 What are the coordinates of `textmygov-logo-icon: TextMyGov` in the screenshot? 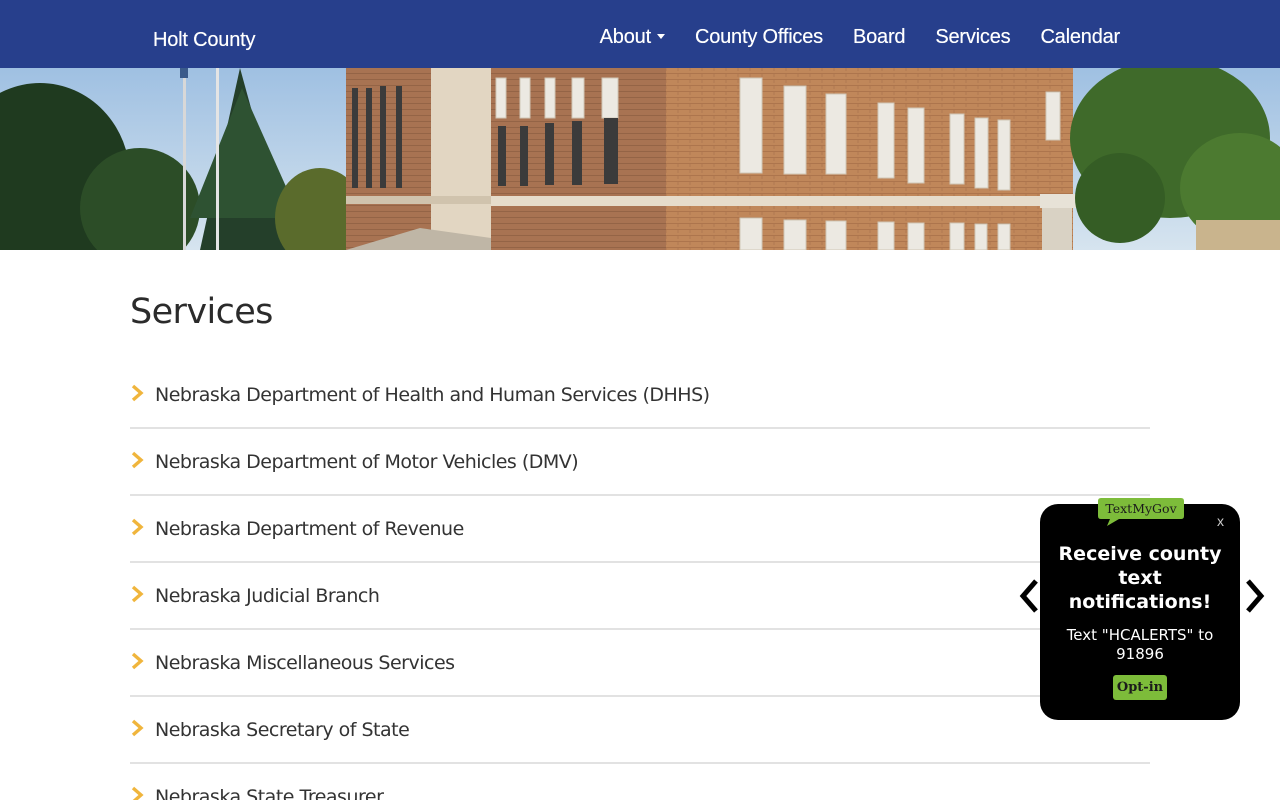 It's located at (1141, 512).